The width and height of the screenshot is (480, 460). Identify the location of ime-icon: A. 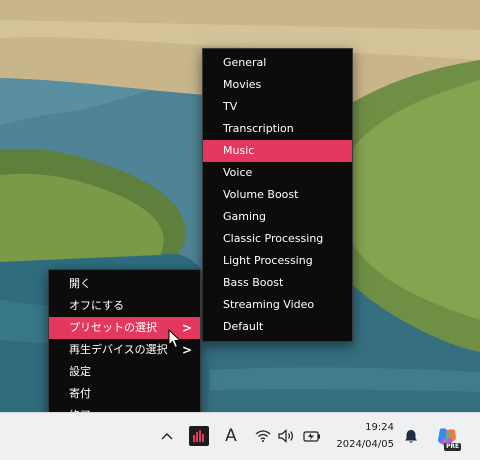
(231, 436).